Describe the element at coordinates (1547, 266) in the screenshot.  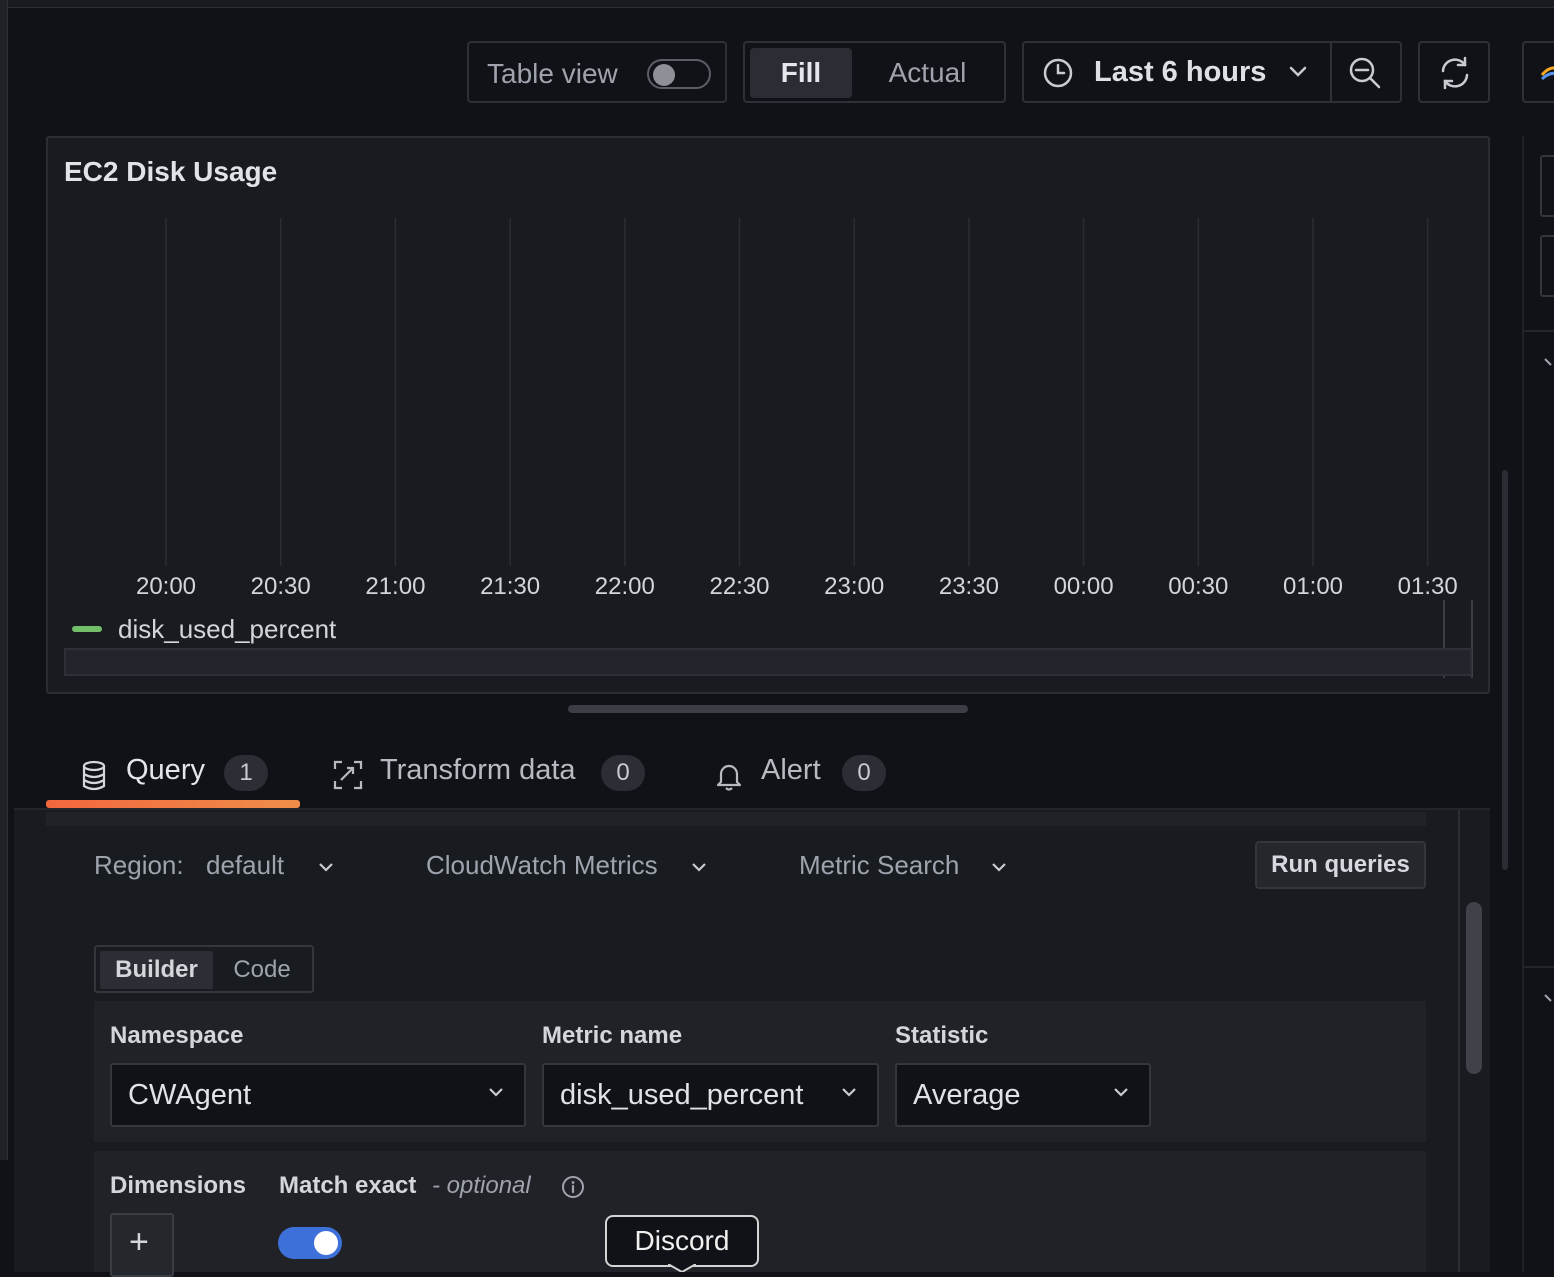
I see `options-tab-field` at that location.